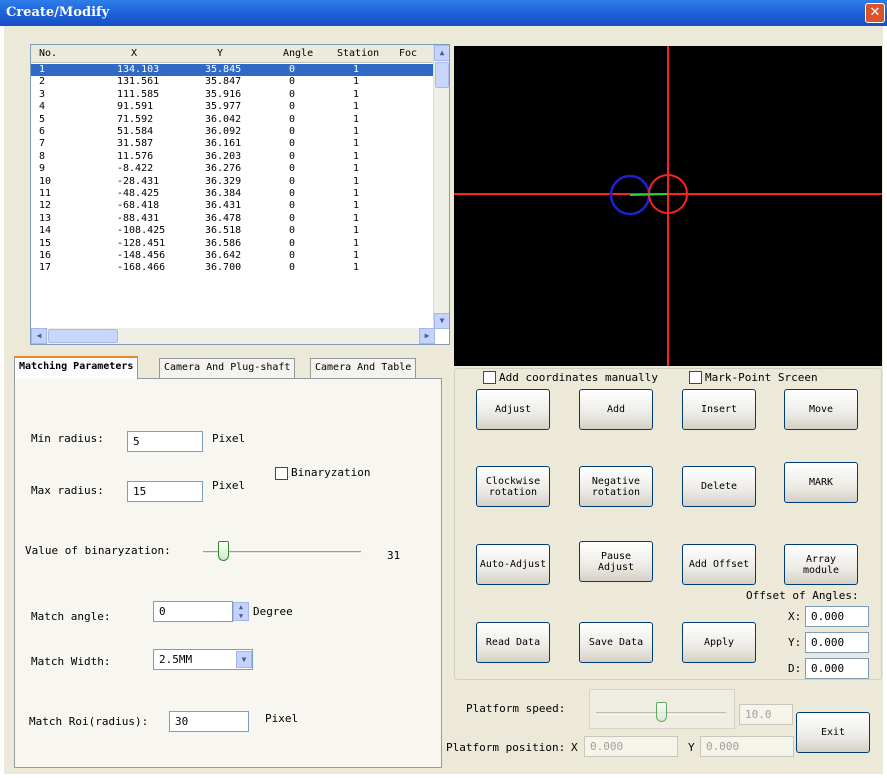 The width and height of the screenshot is (887, 778). What do you see at coordinates (273, 611) in the screenshot?
I see `match-angle-unit: Degree` at bounding box center [273, 611].